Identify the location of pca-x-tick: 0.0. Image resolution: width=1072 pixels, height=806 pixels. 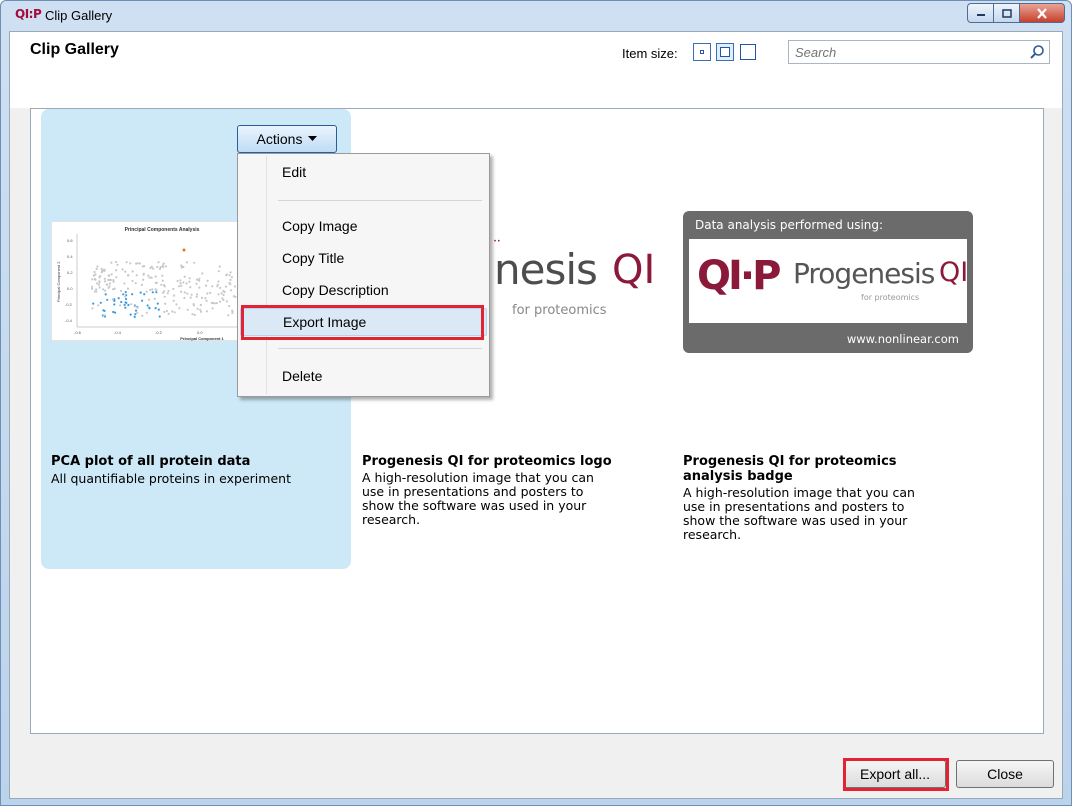
(200, 332).